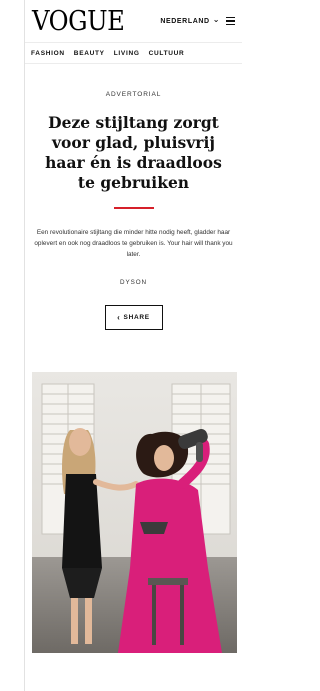 This screenshot has height=691, width=320. I want to click on nav-item-fashion: FASHION, so click(48, 53).